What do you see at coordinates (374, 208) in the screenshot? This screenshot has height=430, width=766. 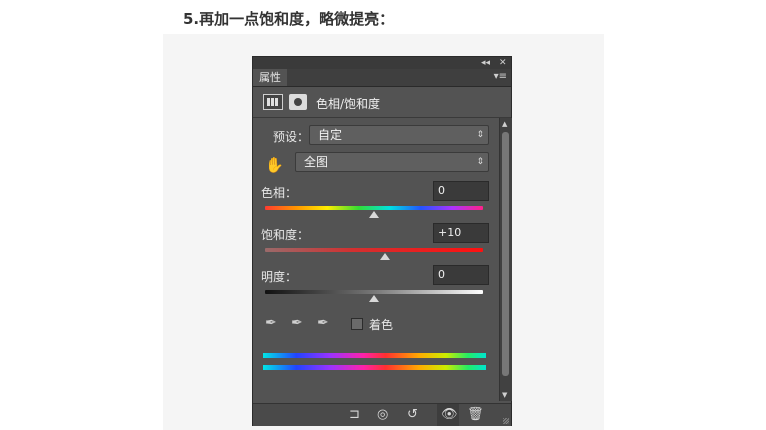 I see `hue-slider-track` at bounding box center [374, 208].